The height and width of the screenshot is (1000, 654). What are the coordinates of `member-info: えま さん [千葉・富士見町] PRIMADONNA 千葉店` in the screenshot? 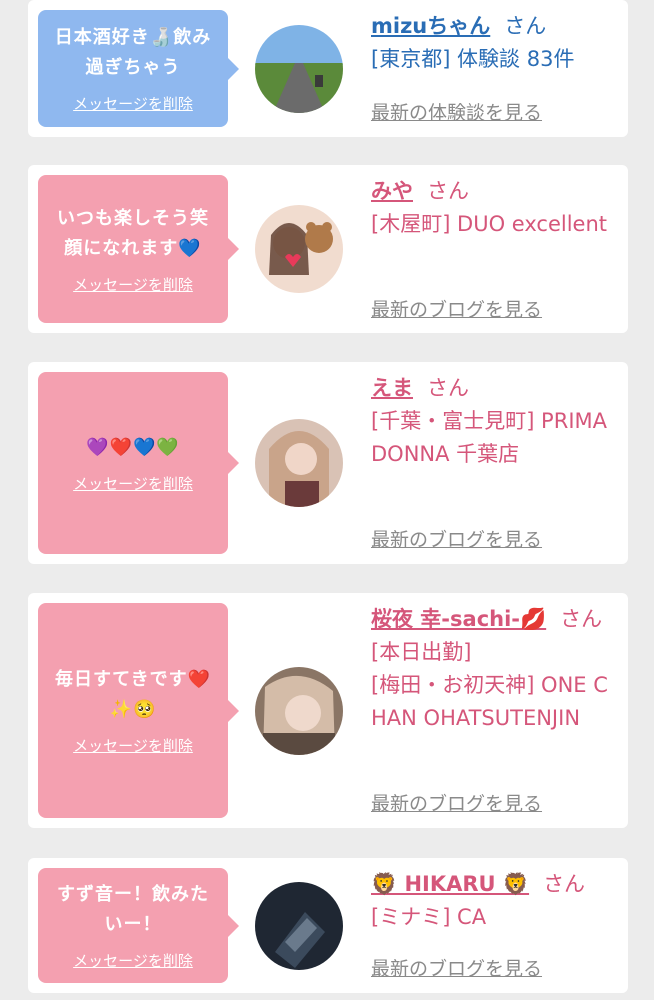 It's located at (493, 421).